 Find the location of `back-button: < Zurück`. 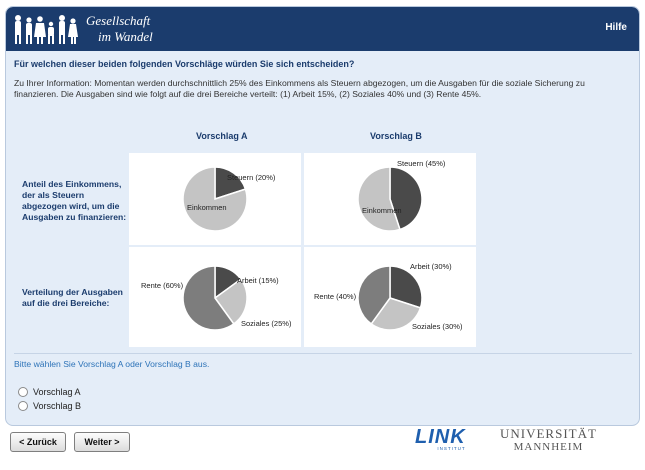

back-button: < Zurück is located at coordinates (38, 442).